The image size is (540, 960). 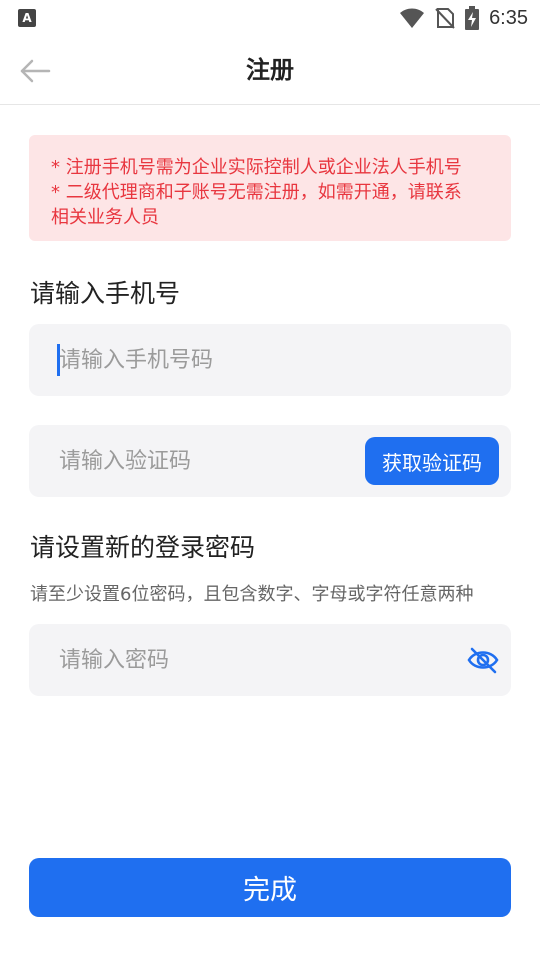 I want to click on password-field, so click(x=270, y=660).